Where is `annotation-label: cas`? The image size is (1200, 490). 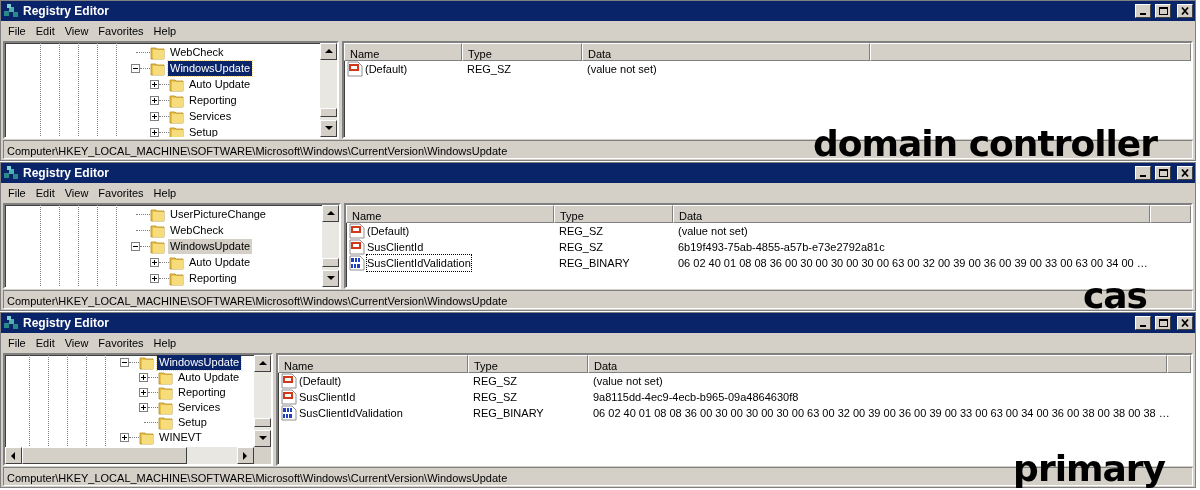
annotation-label: cas is located at coordinates (1114, 296).